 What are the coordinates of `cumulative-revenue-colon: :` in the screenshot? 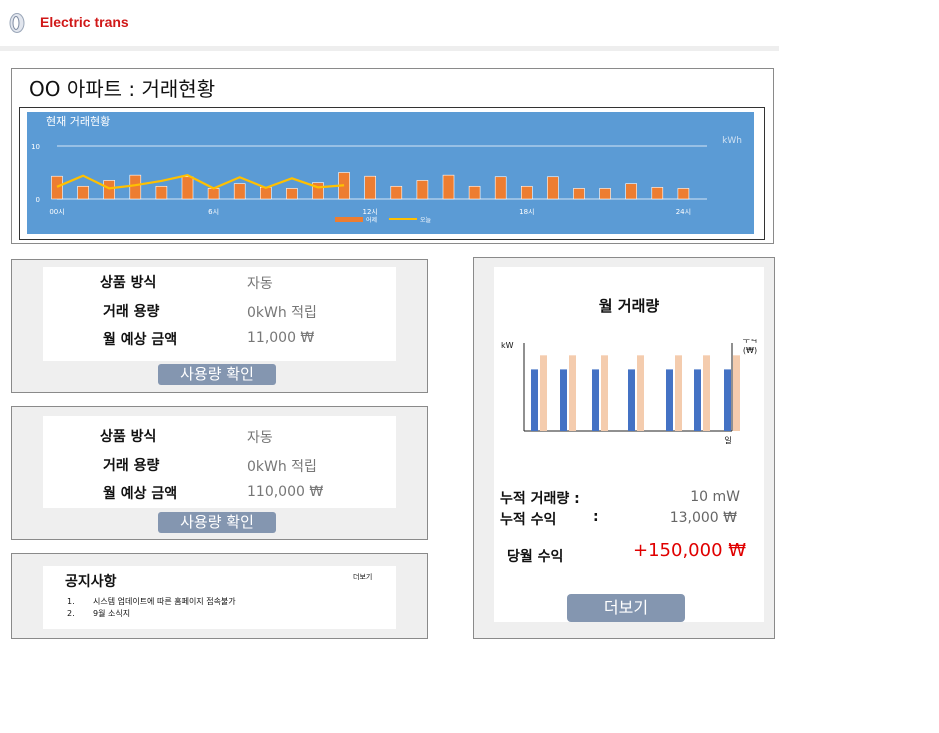 It's located at (596, 517).